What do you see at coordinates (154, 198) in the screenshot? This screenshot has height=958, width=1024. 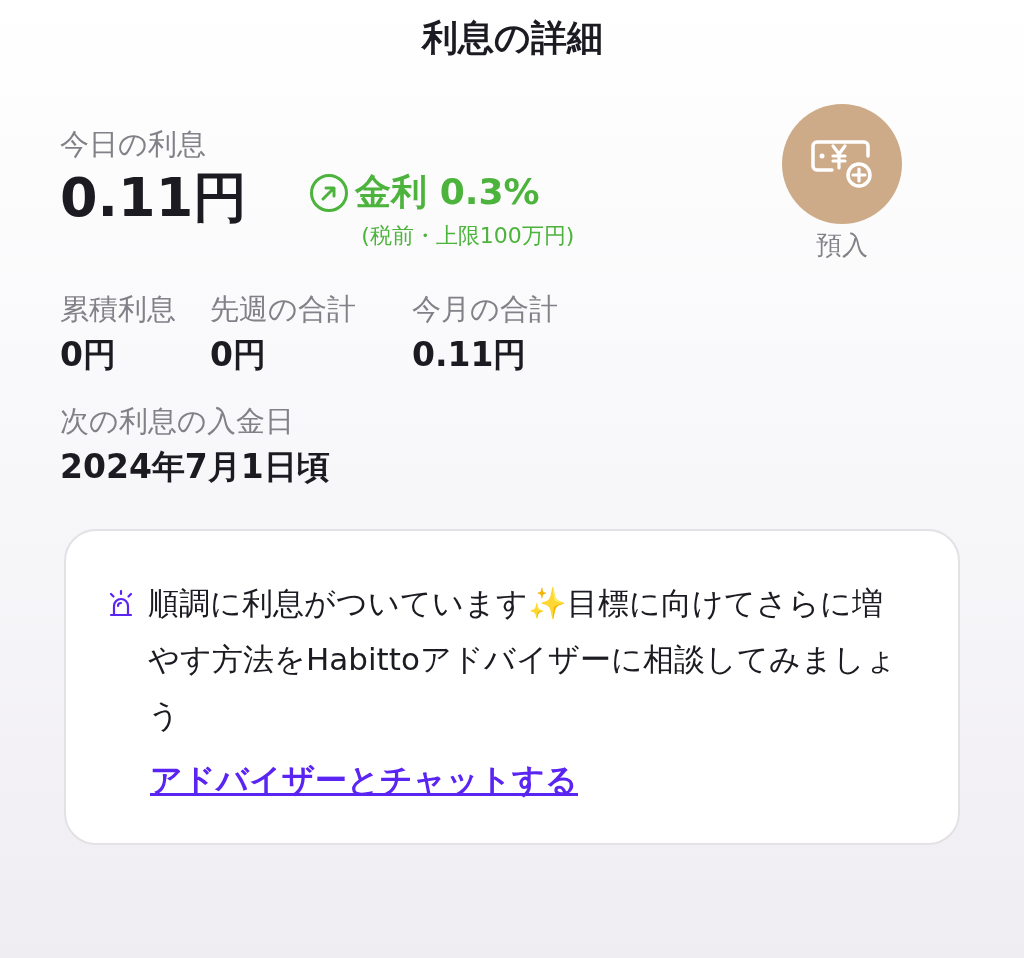 I see `today-interest-amount: 0.11円` at bounding box center [154, 198].